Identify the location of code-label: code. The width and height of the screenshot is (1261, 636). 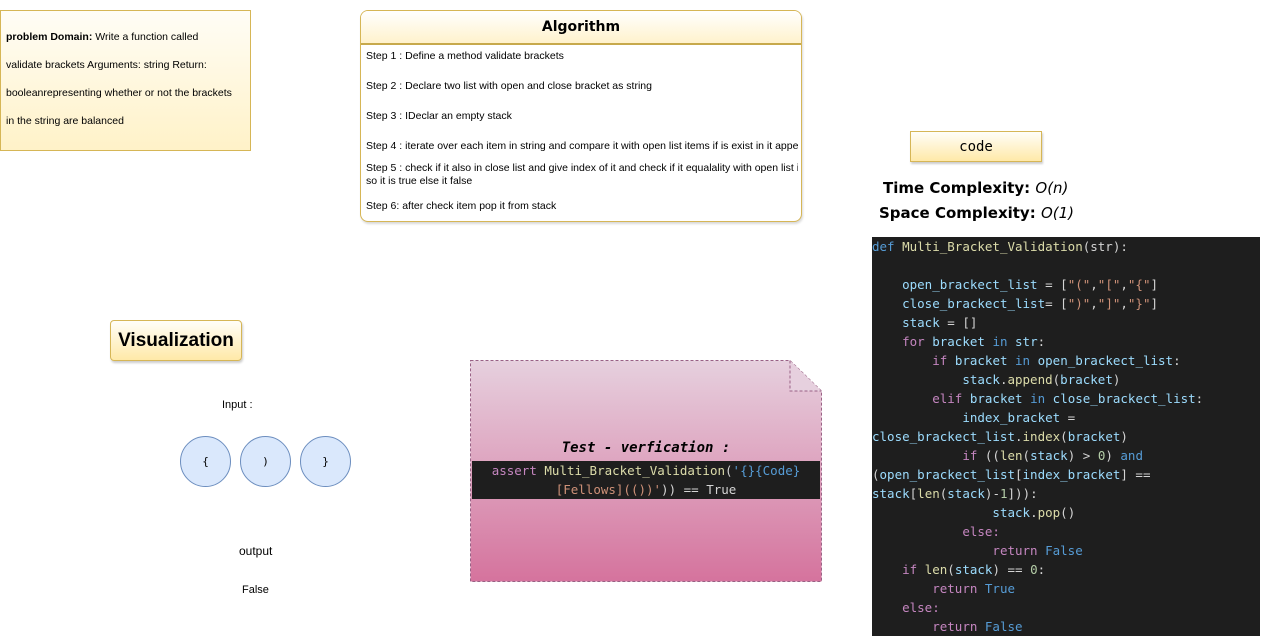
(976, 146).